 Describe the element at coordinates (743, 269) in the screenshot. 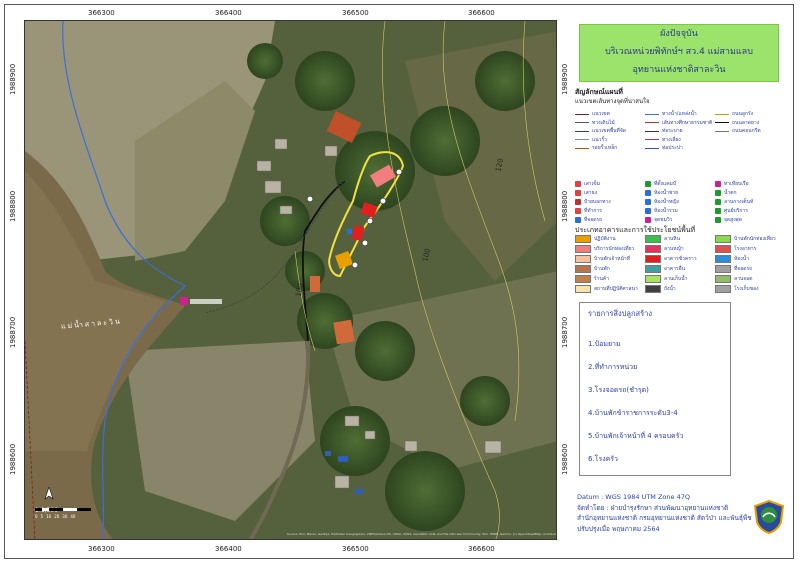

I see `landuse-legend-label: ที่จอดรถ` at that location.